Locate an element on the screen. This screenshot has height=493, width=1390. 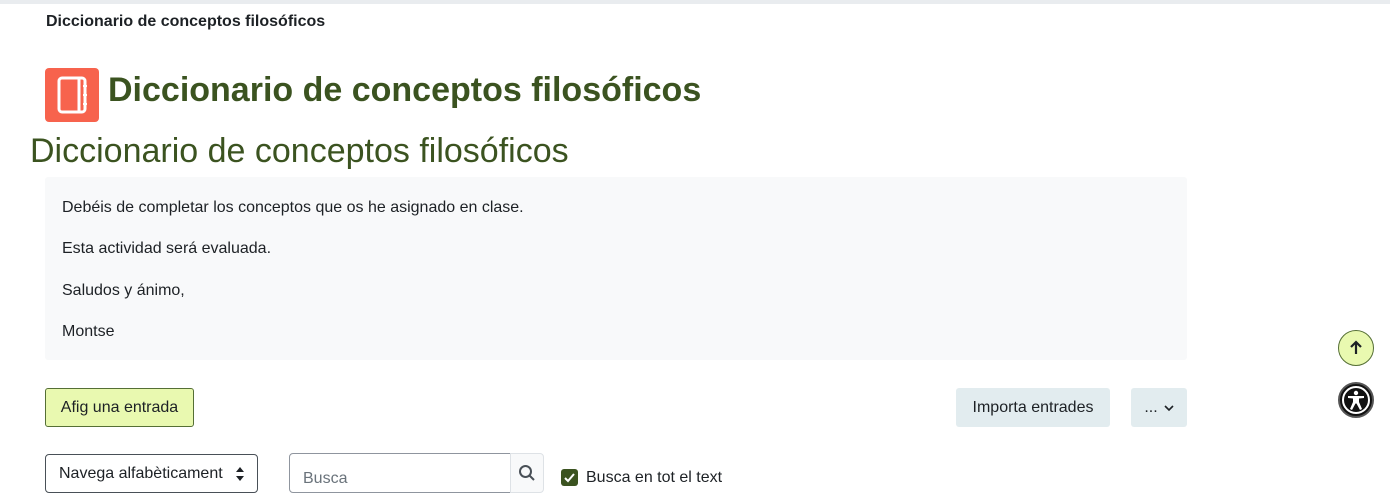
browse-alphabetically-select: Navega alfabèticament is located at coordinates (151, 473).